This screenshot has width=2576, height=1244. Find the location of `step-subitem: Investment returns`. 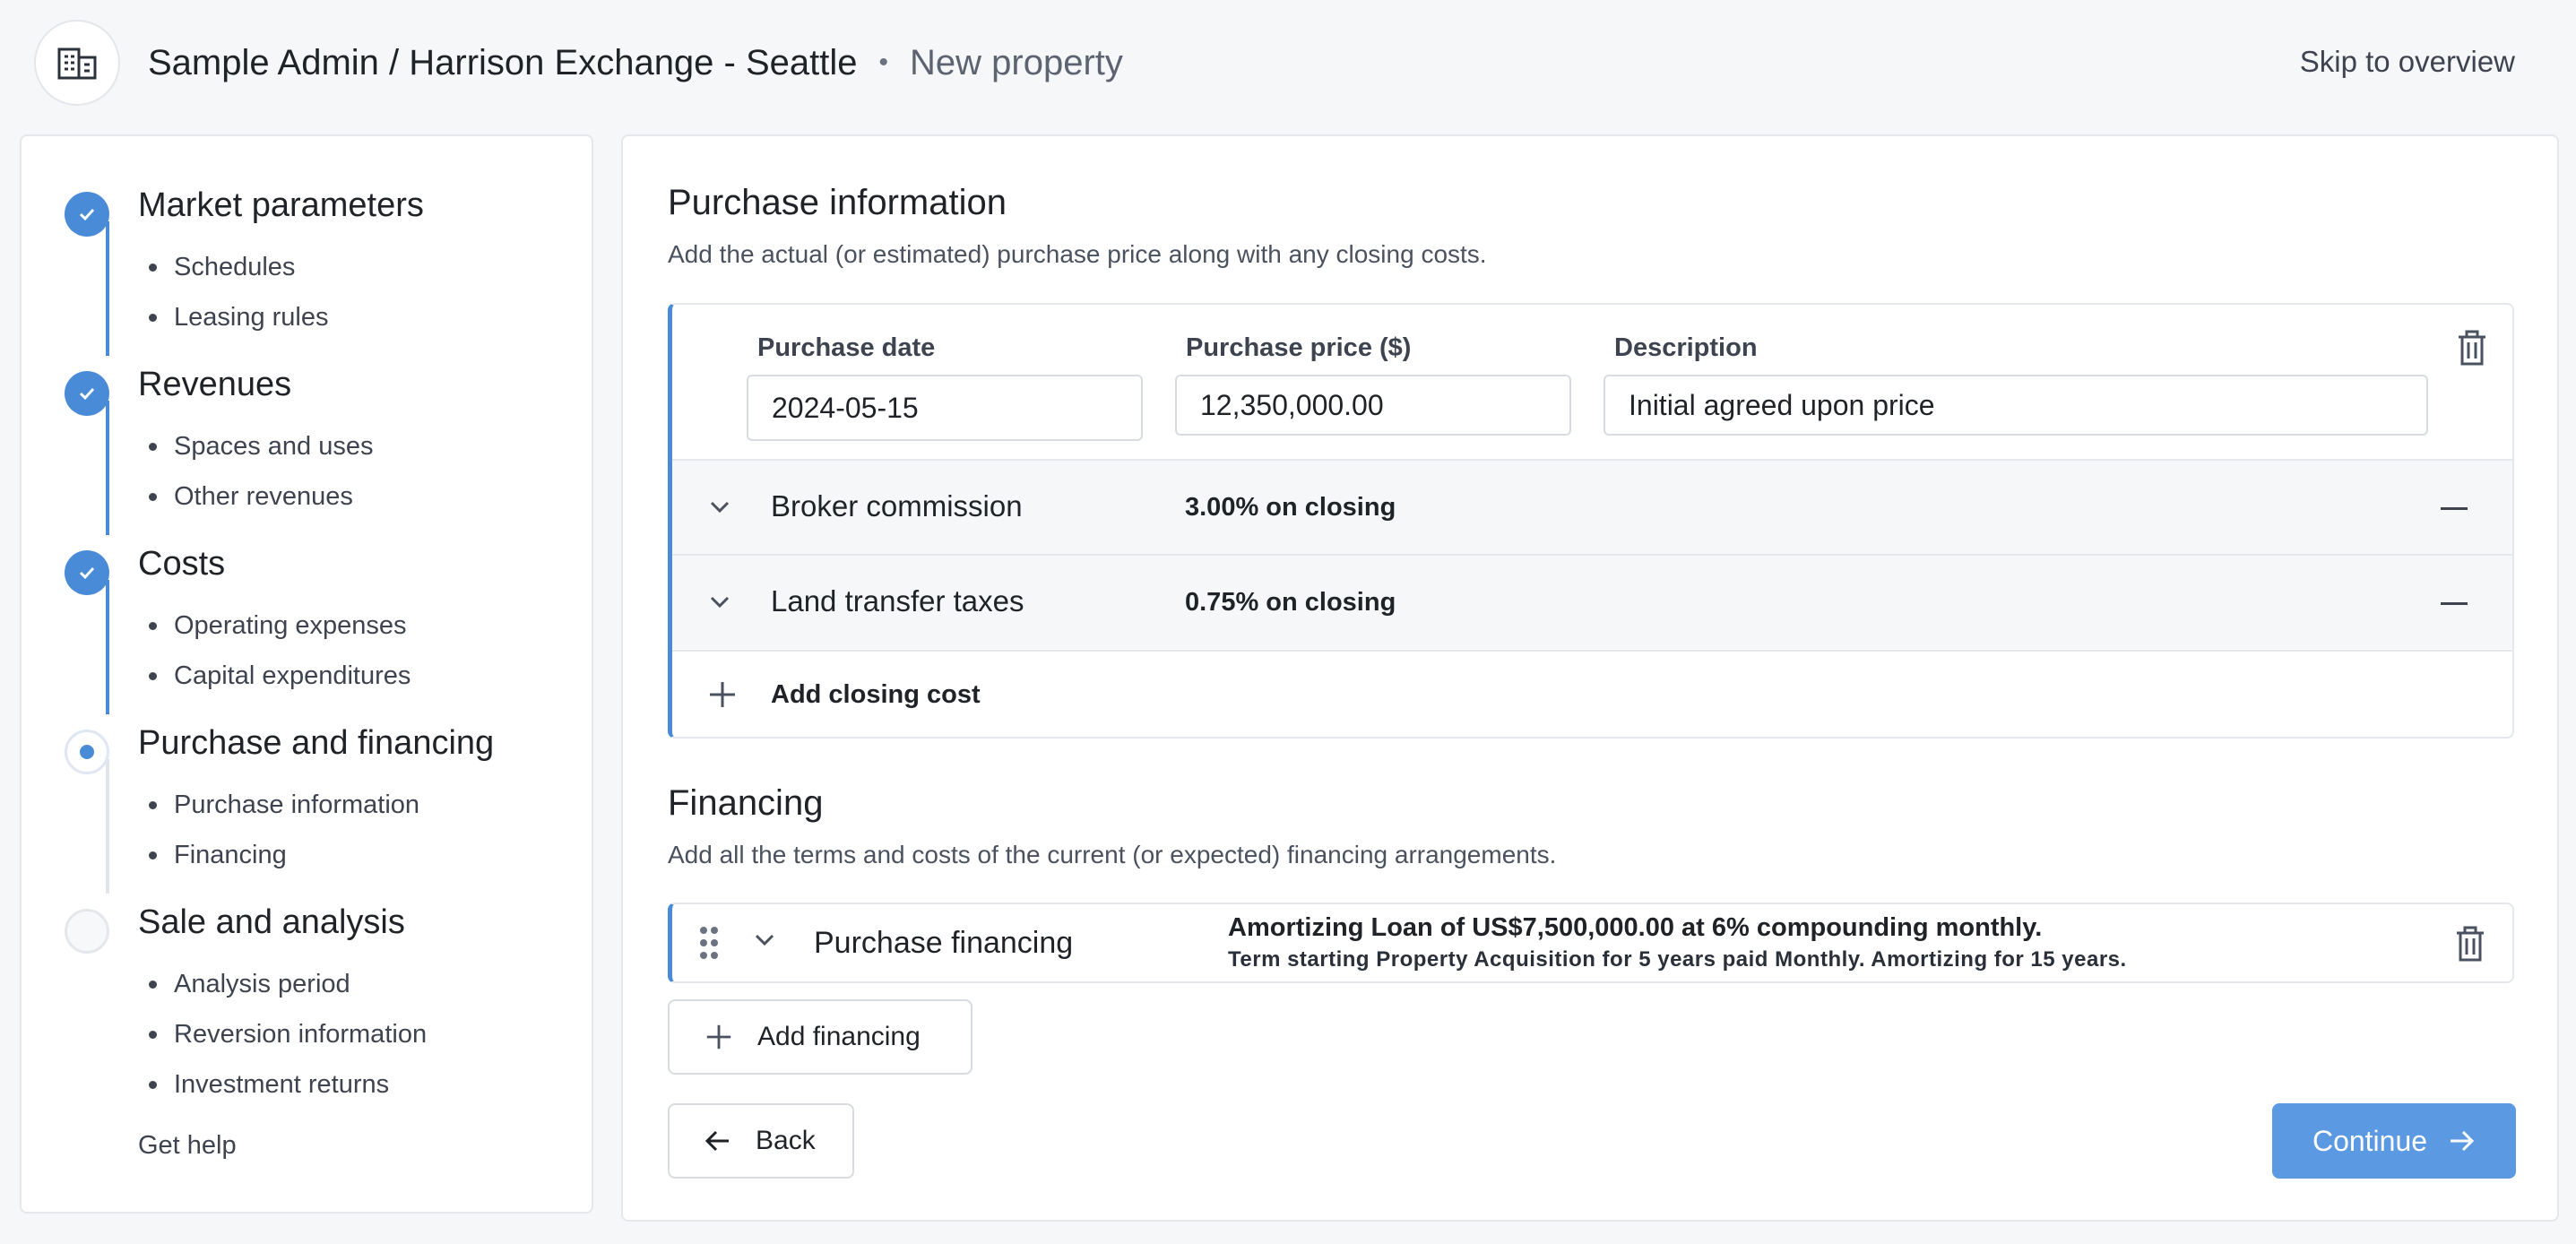

step-subitem: Investment returns is located at coordinates (287, 1084).